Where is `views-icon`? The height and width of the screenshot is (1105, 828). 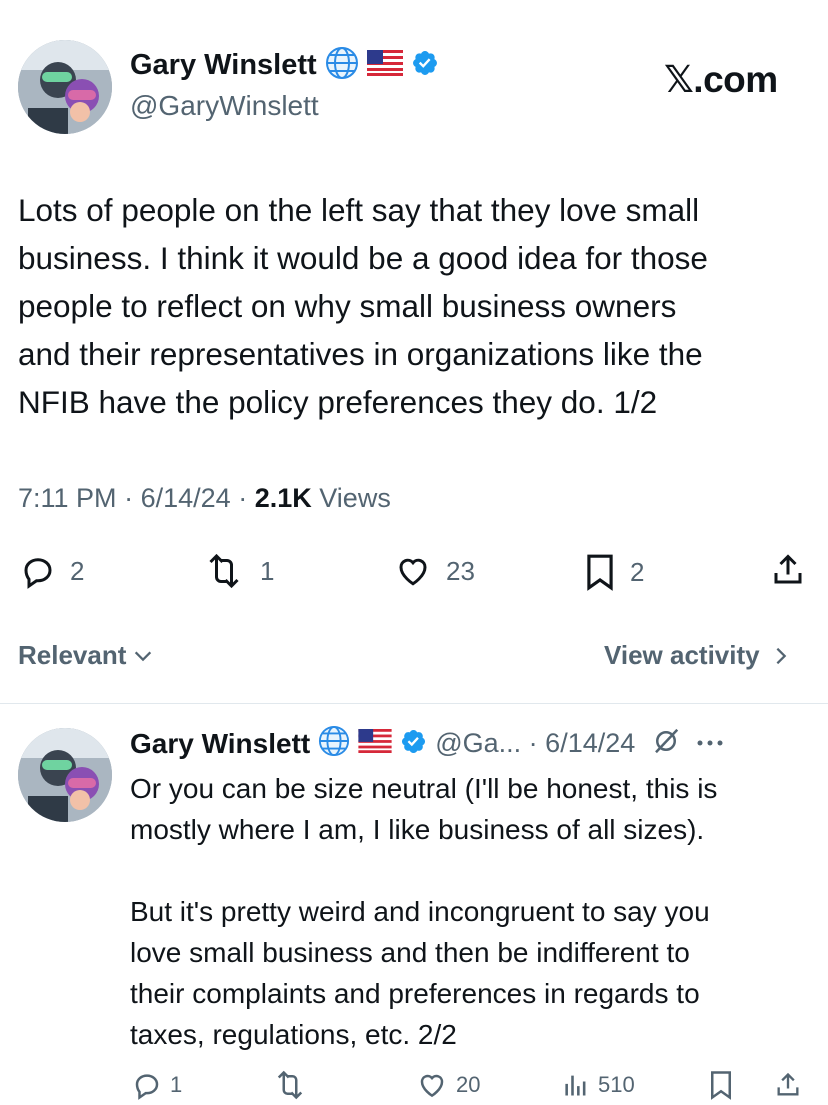 views-icon is located at coordinates (575, 1085).